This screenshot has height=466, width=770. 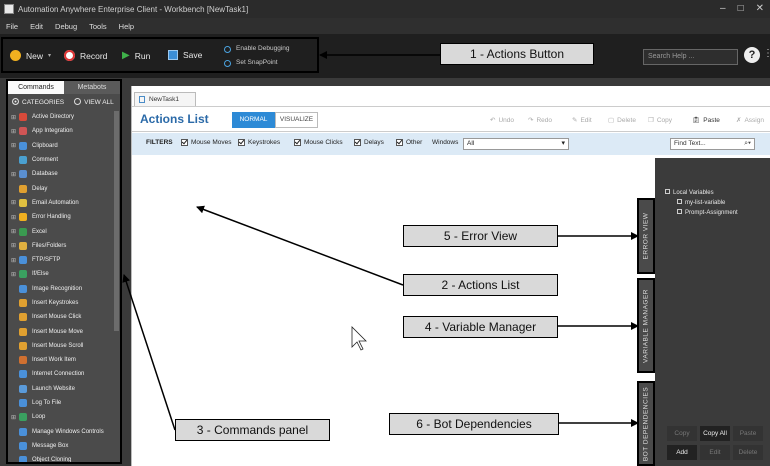 What do you see at coordinates (474, 424) in the screenshot?
I see `callout-bot-dependencies: 6 - Bot Dependencies` at bounding box center [474, 424].